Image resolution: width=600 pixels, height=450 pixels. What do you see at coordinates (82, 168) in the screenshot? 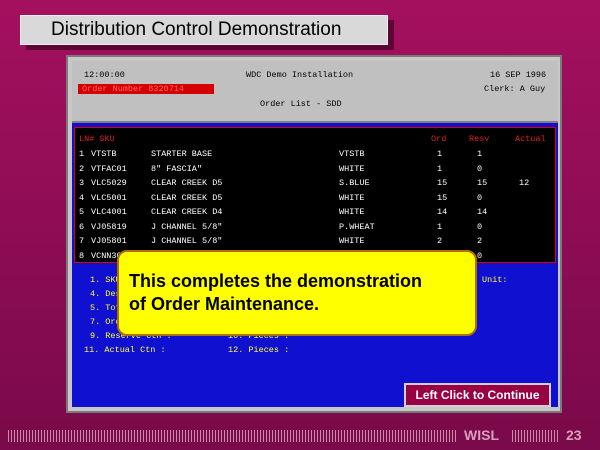
I see `cell-line-number: 2` at bounding box center [82, 168].